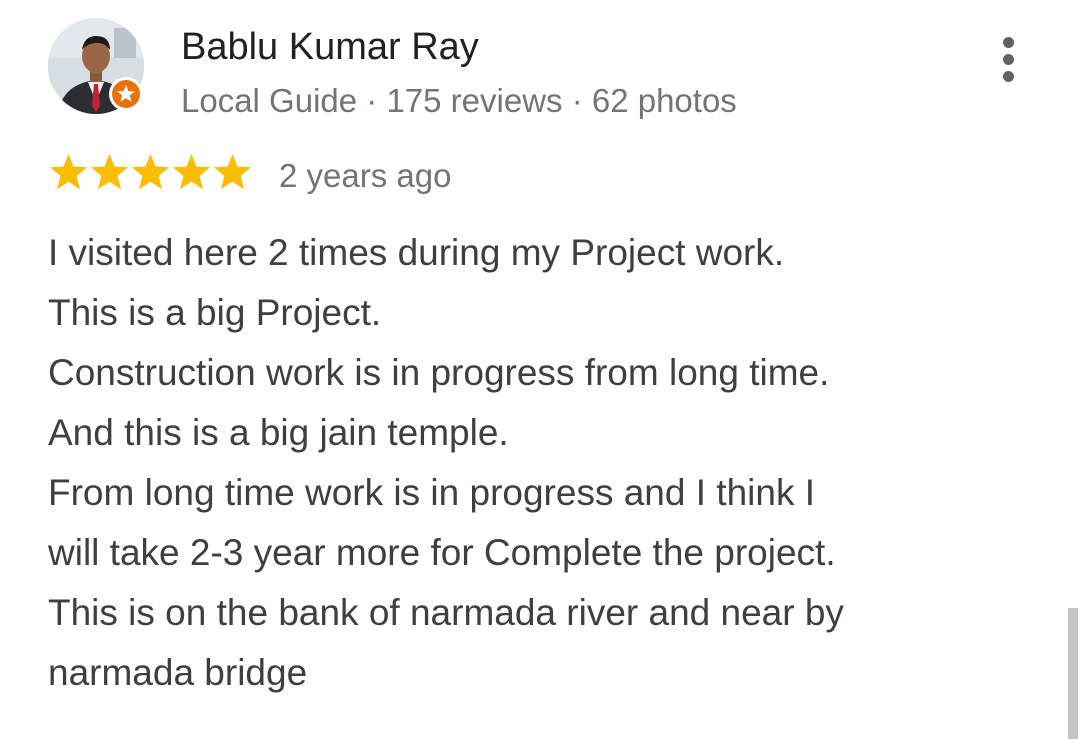 This screenshot has height=739, width=1080. I want to click on more-options-button, so click(1008, 59).